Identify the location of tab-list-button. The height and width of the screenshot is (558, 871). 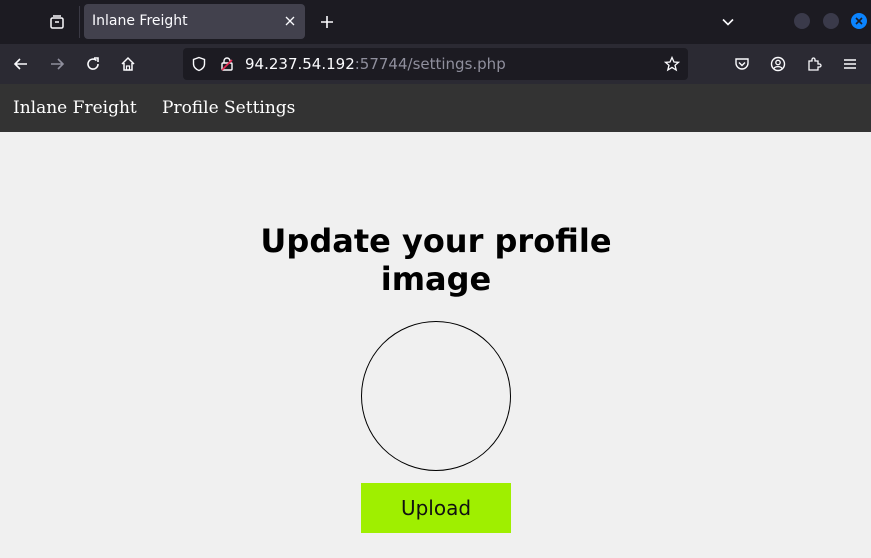
(57, 22).